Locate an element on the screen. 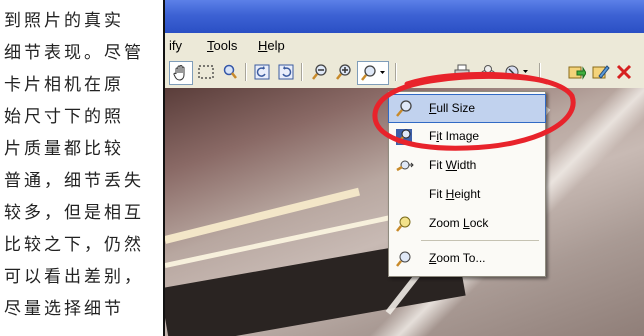  photo-highlight is located at coordinates (263, 215).